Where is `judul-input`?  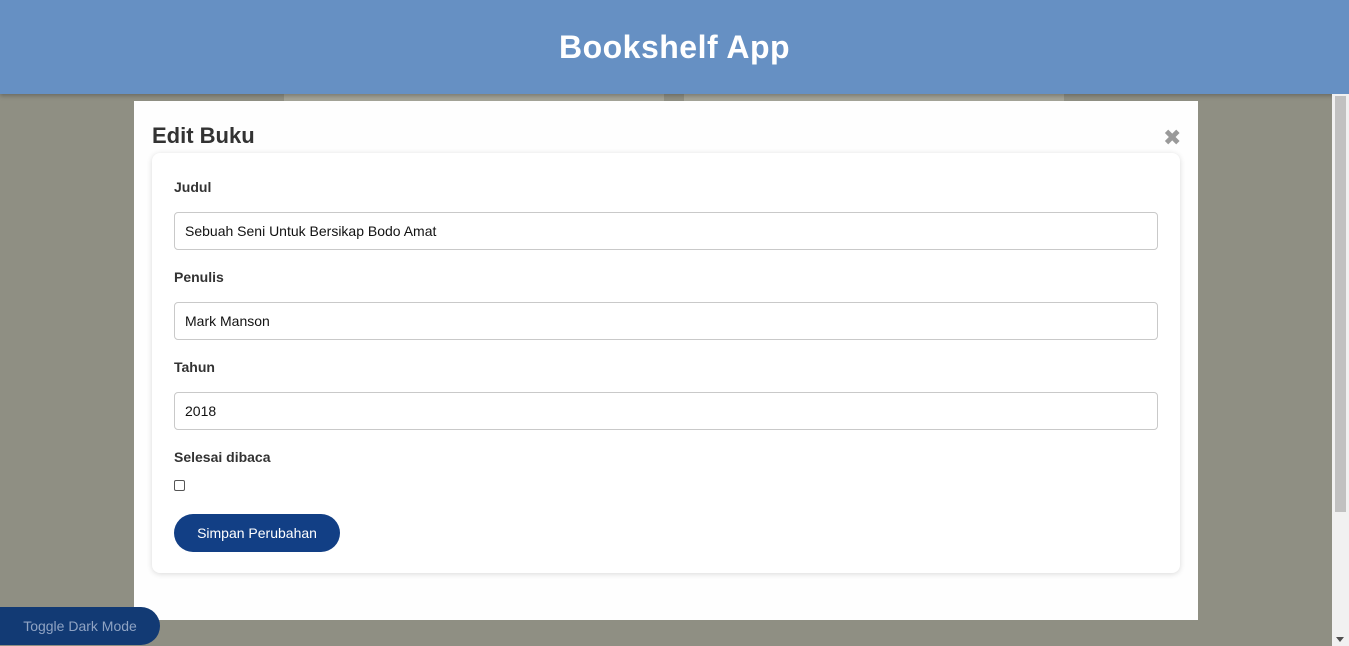
judul-input is located at coordinates (666, 231).